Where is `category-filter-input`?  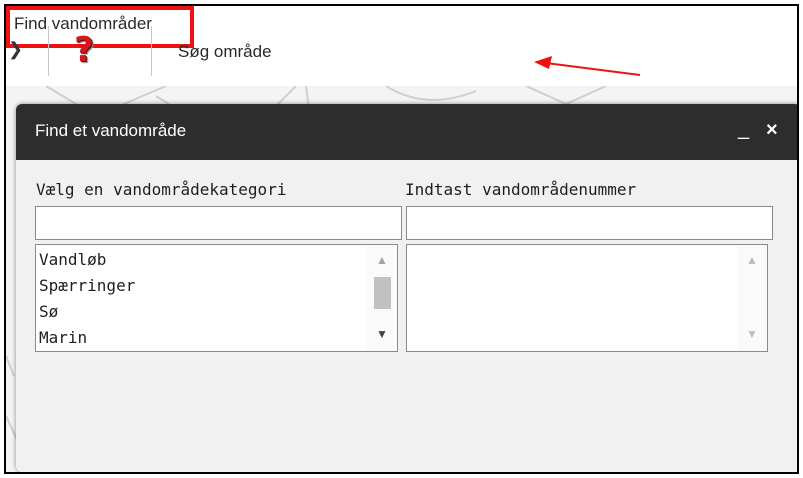 category-filter-input is located at coordinates (218, 223).